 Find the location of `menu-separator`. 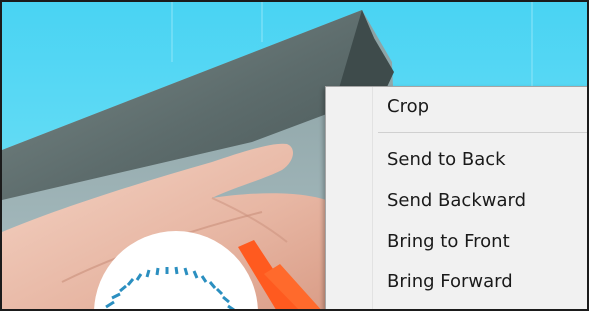

menu-separator is located at coordinates (482, 132).